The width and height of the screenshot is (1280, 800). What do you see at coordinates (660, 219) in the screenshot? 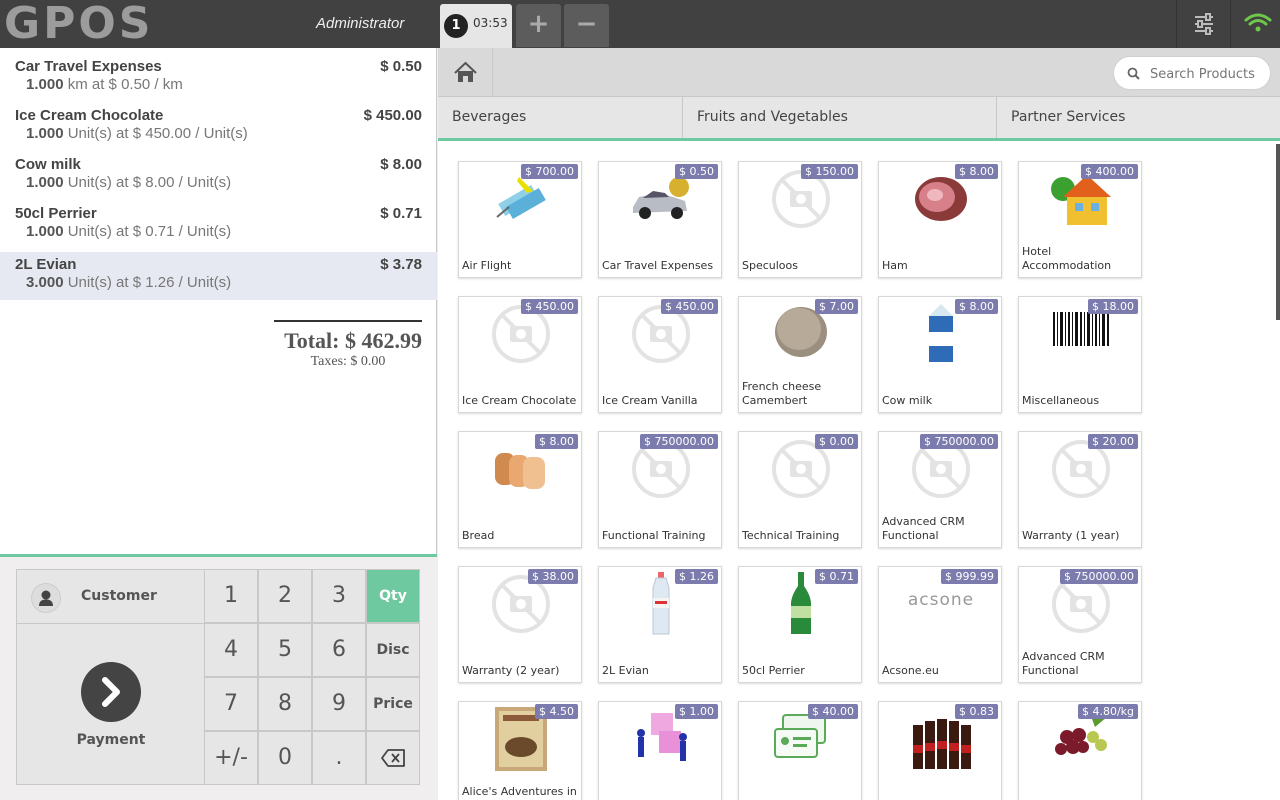
I see `product-card: $ 0.50 Car Travel Expenses` at bounding box center [660, 219].